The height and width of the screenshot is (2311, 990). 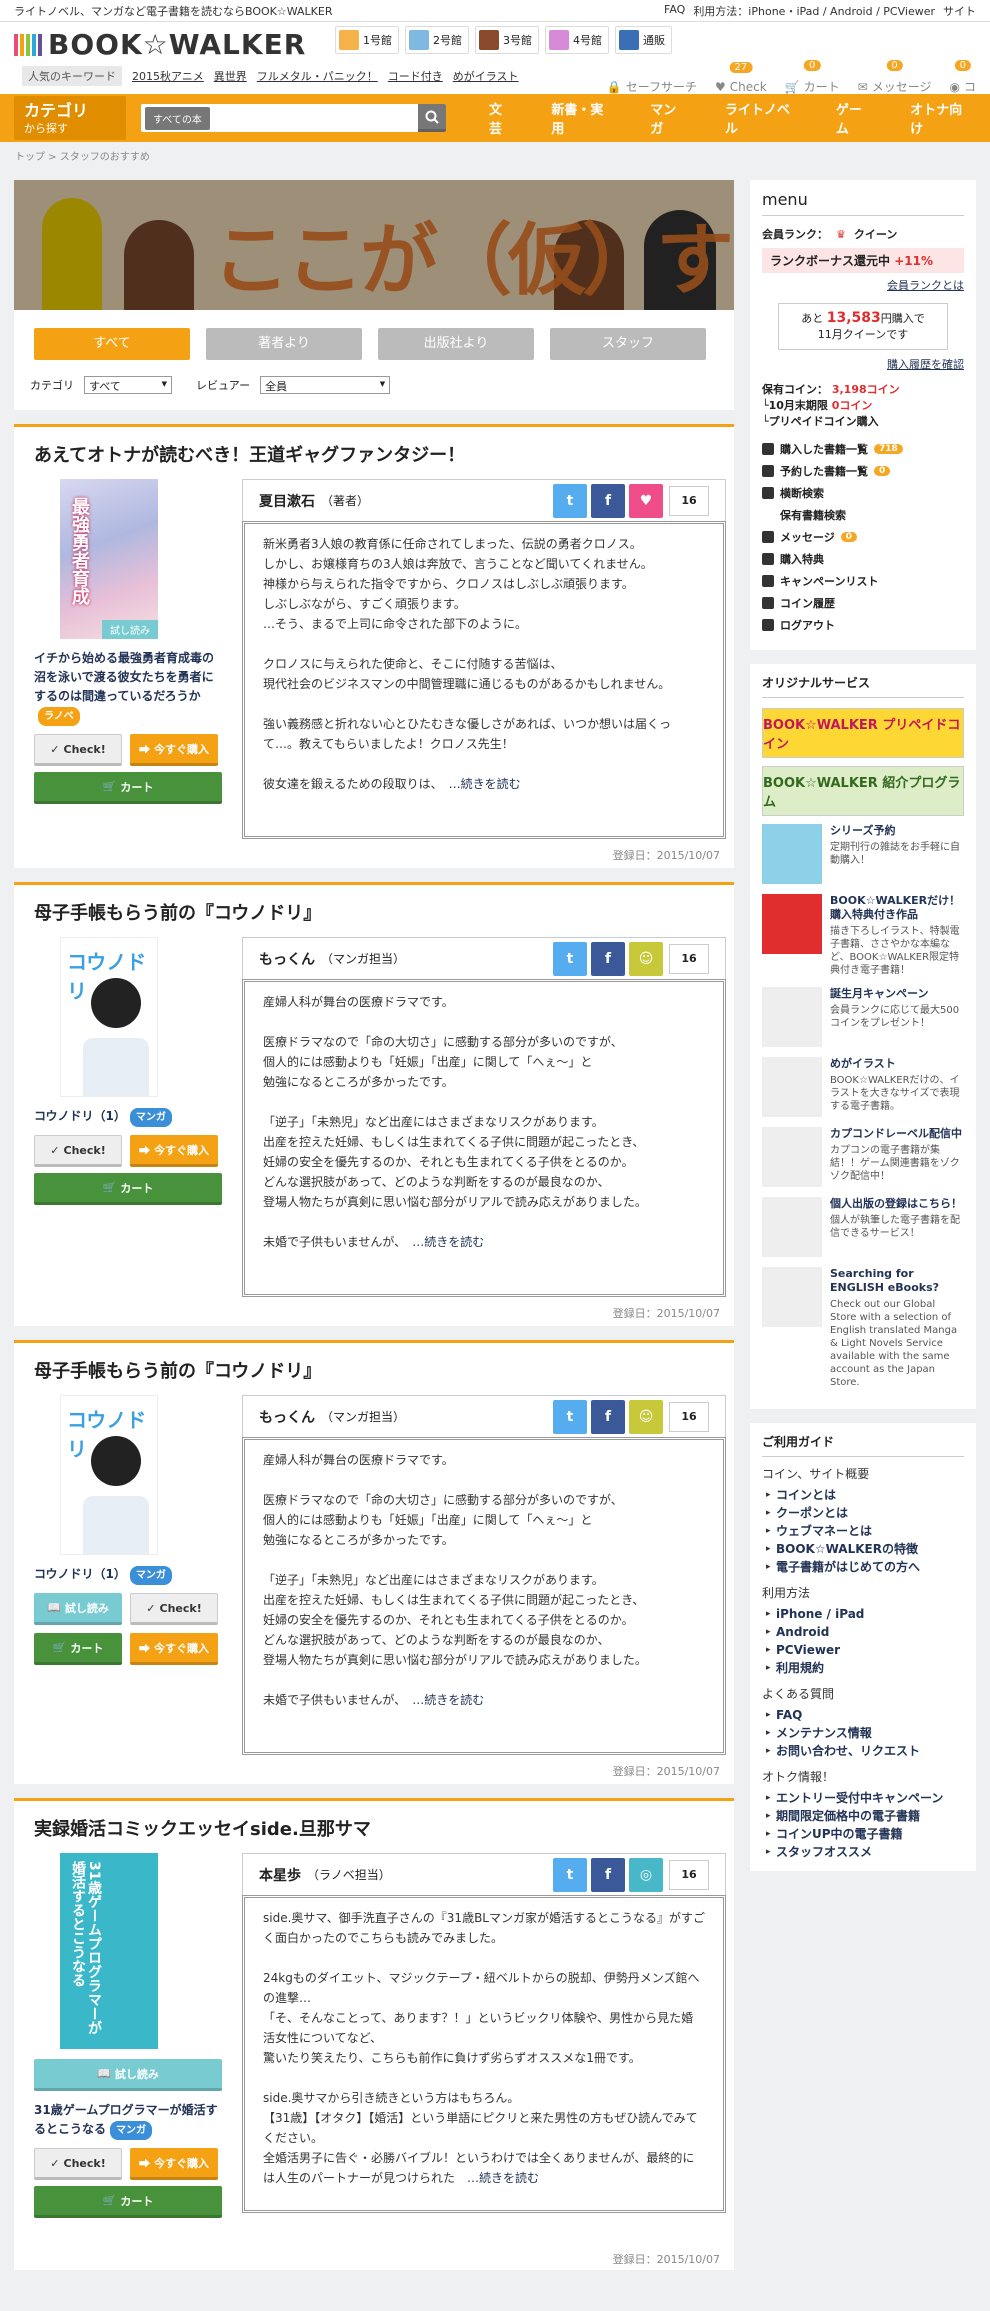 What do you see at coordinates (367, 40) in the screenshot?
I see `store-tab-1: 1号館` at bounding box center [367, 40].